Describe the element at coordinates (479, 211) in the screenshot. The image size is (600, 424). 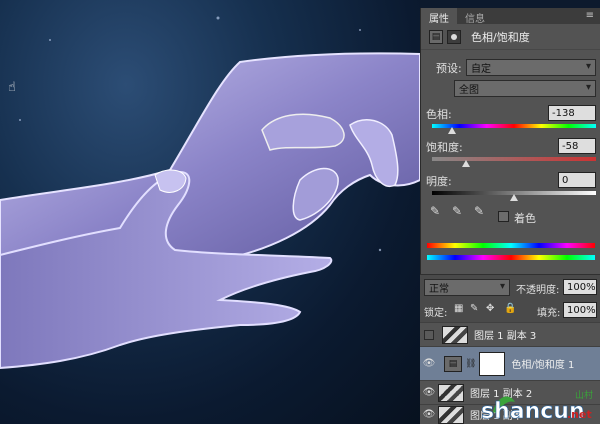
I see `eyedropper-minus-icon: ✎` at that location.